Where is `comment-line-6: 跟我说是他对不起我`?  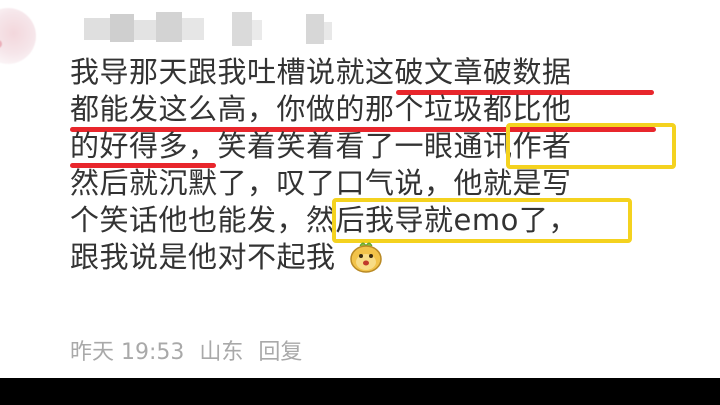
comment-line-6: 跟我说是他对不起我 is located at coordinates (380, 257).